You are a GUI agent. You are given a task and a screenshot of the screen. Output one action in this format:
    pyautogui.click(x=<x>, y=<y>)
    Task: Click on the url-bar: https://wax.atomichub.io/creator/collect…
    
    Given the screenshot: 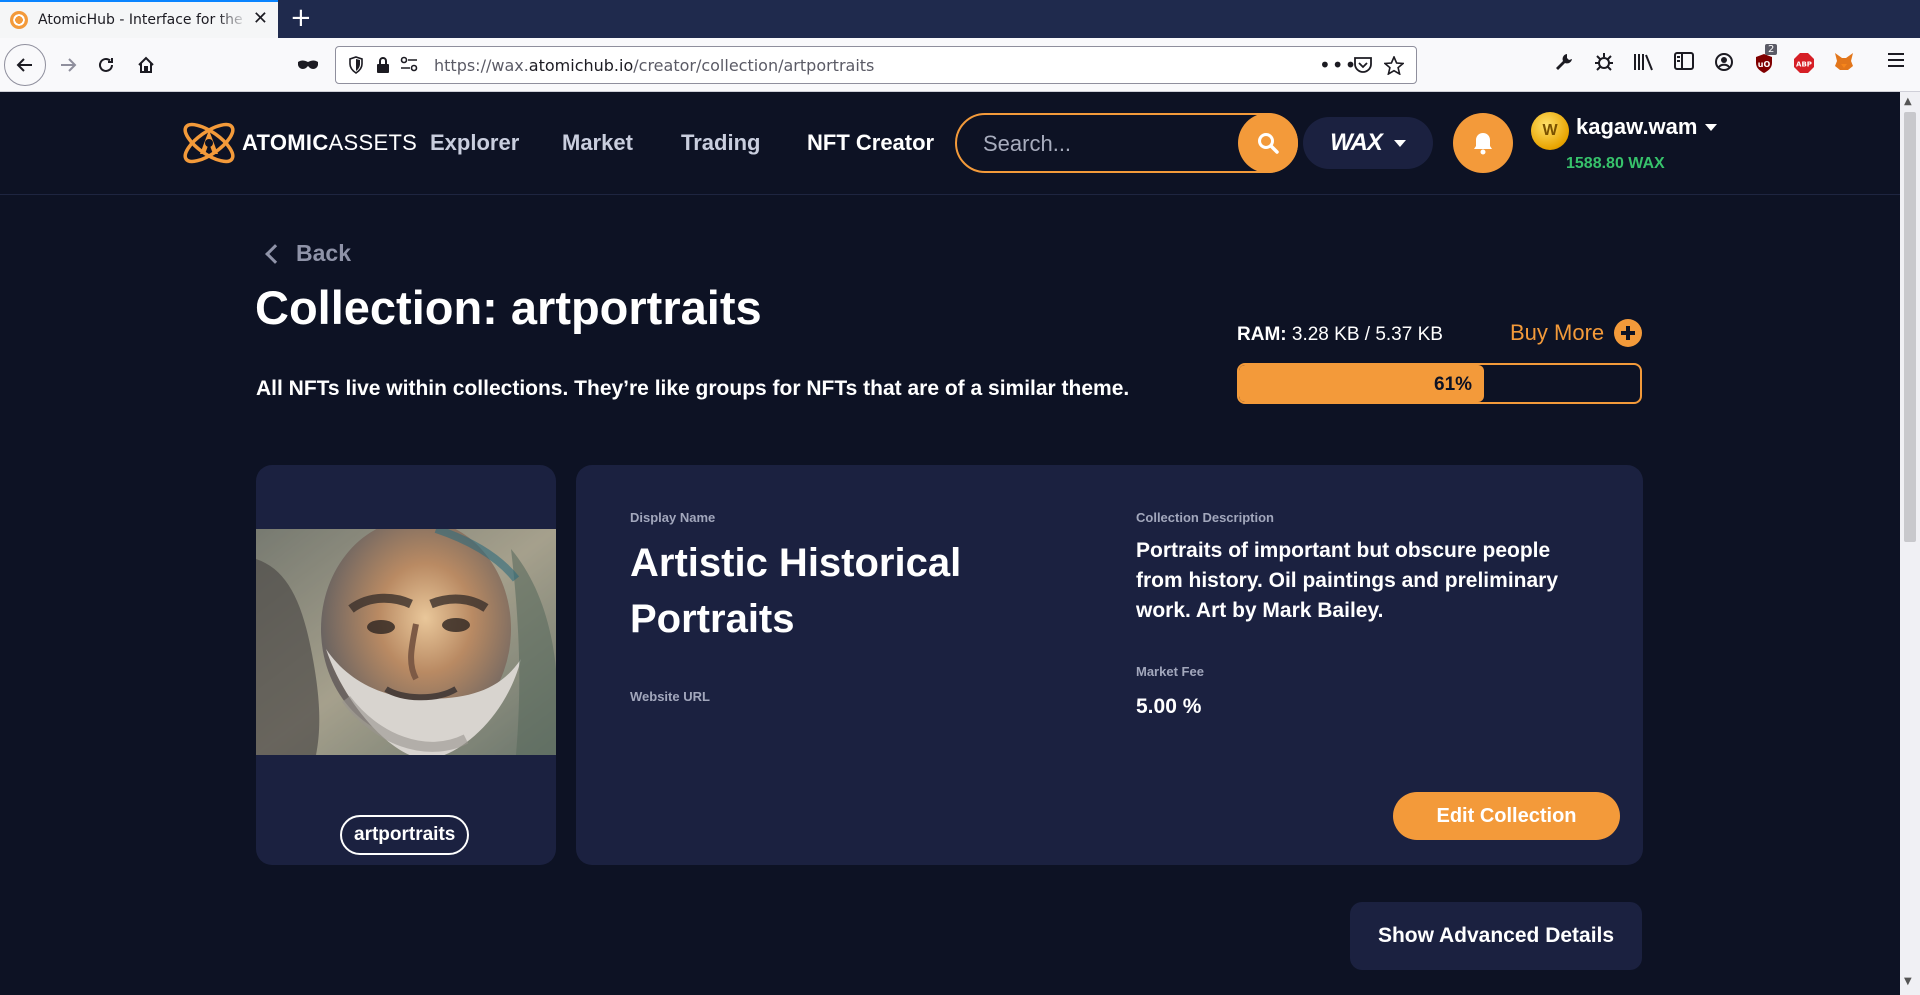 What is the action you would take?
    pyautogui.click(x=876, y=65)
    